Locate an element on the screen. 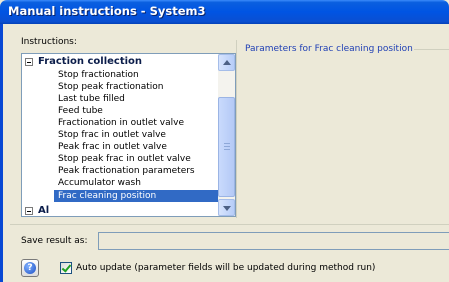  save-result-input is located at coordinates (273, 241).